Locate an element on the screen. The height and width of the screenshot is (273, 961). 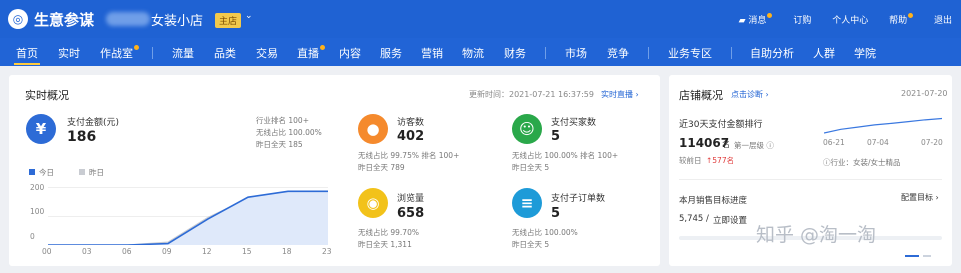
order-list-icon: ≡ is located at coordinates (527, 203).